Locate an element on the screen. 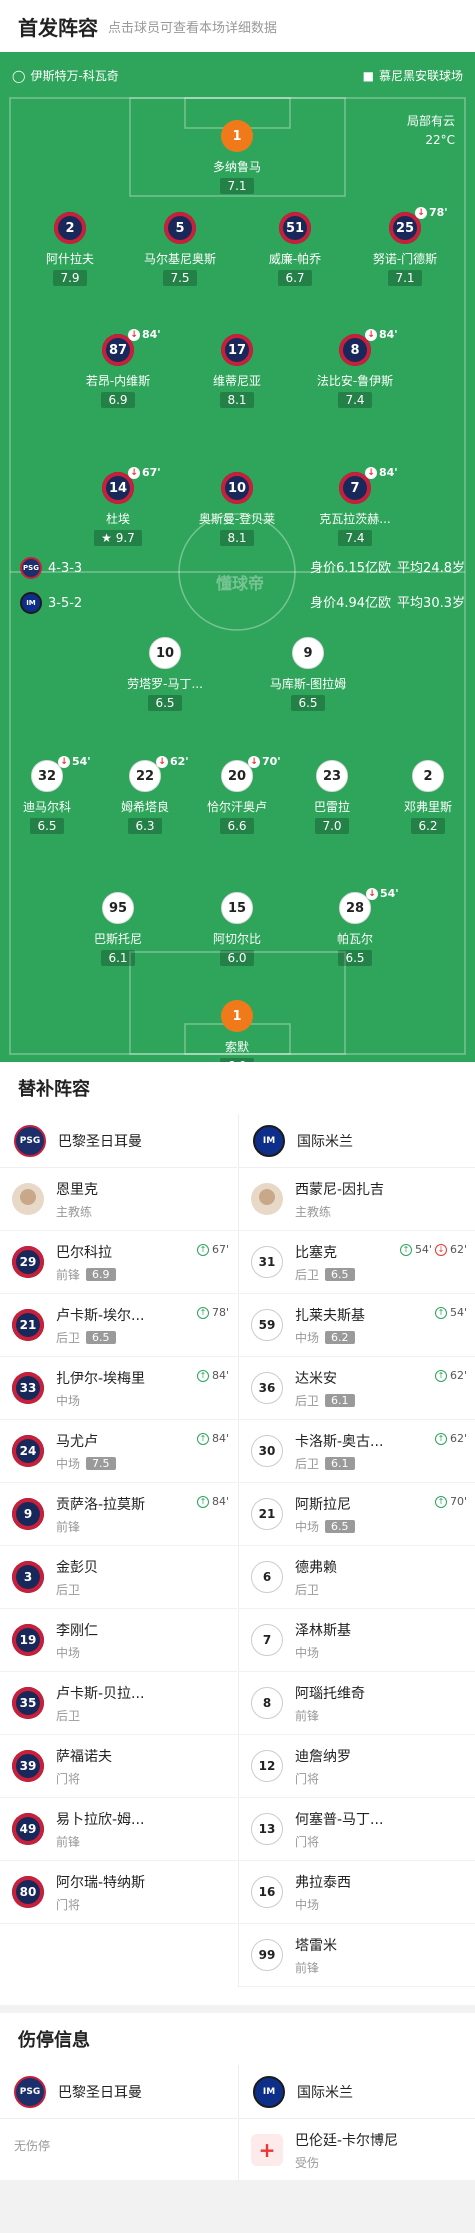 The width and height of the screenshot is (475, 2233). player-rating: 6.2 is located at coordinates (340, 1337).